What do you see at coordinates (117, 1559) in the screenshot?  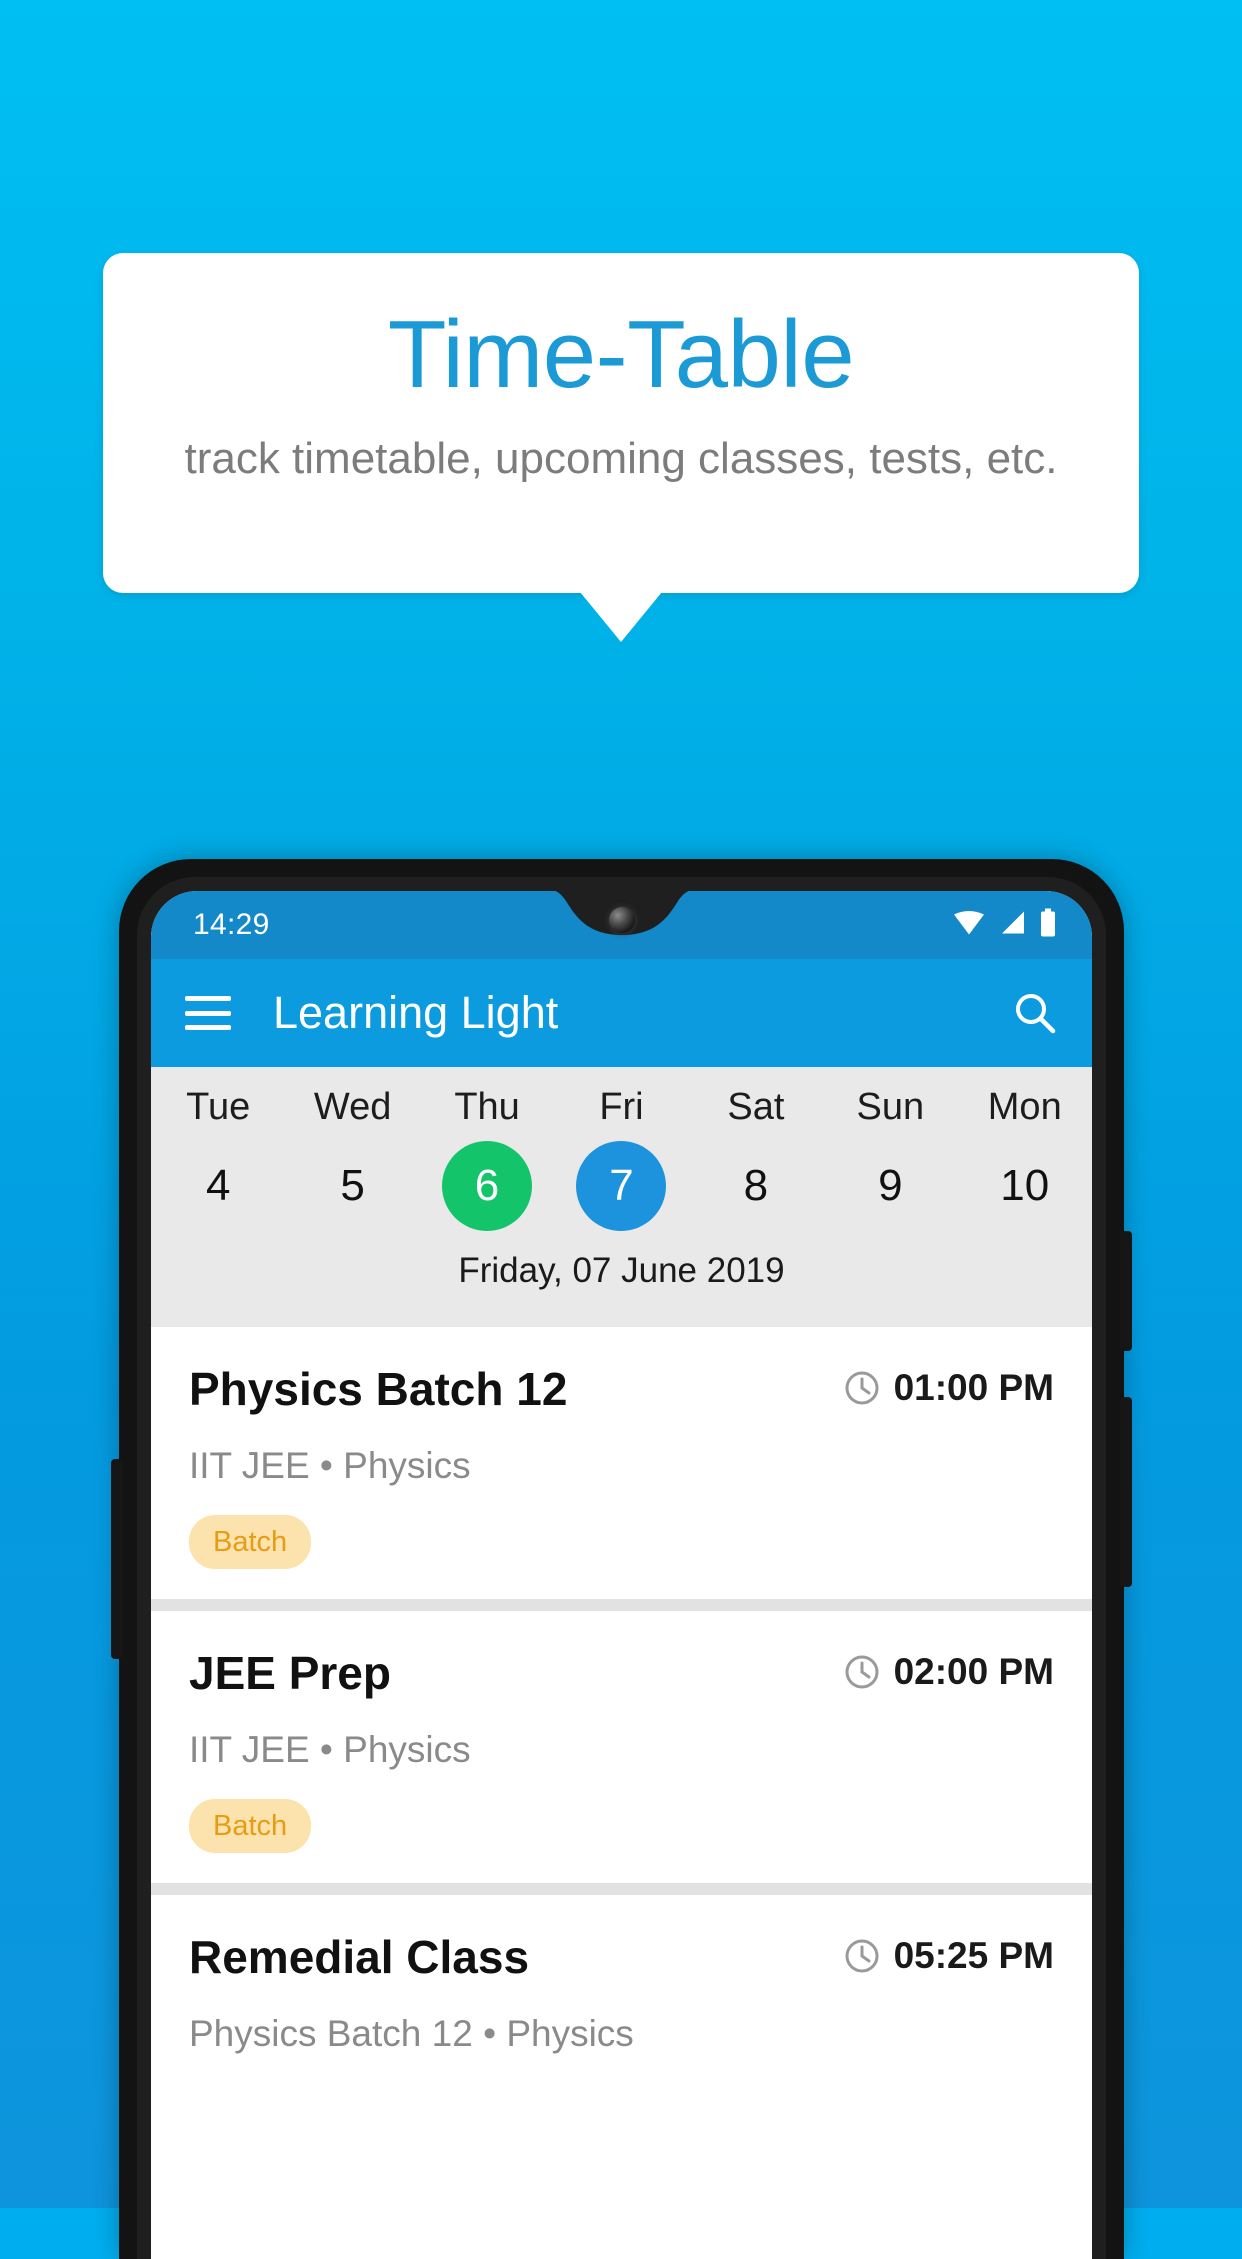 I see `phone-left-button` at bounding box center [117, 1559].